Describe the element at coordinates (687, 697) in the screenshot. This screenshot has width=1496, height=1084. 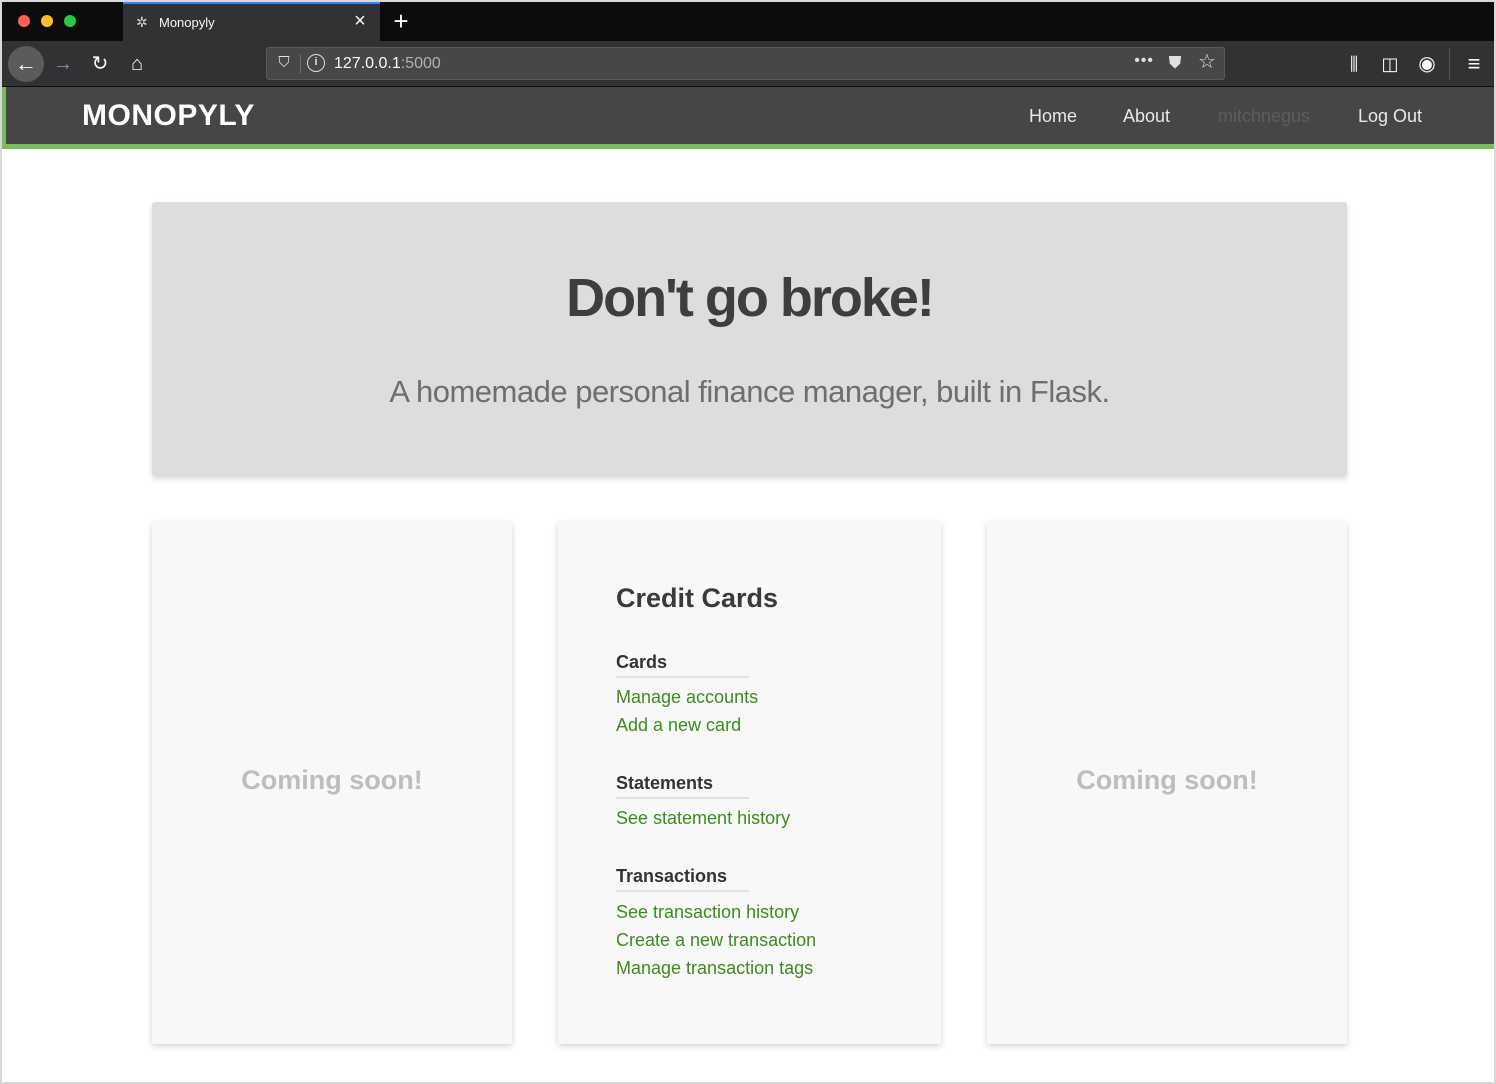
I see `manage-accounts-link: Manage accounts` at that location.